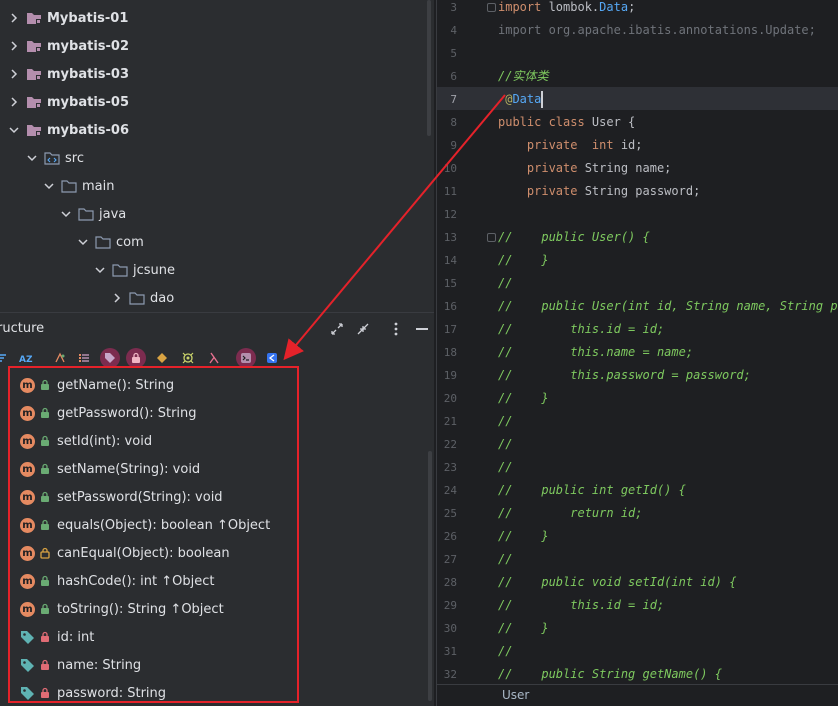 This screenshot has height=706, width=838. Describe the element at coordinates (430, 576) in the screenshot. I see `structure-scrollbar` at that location.